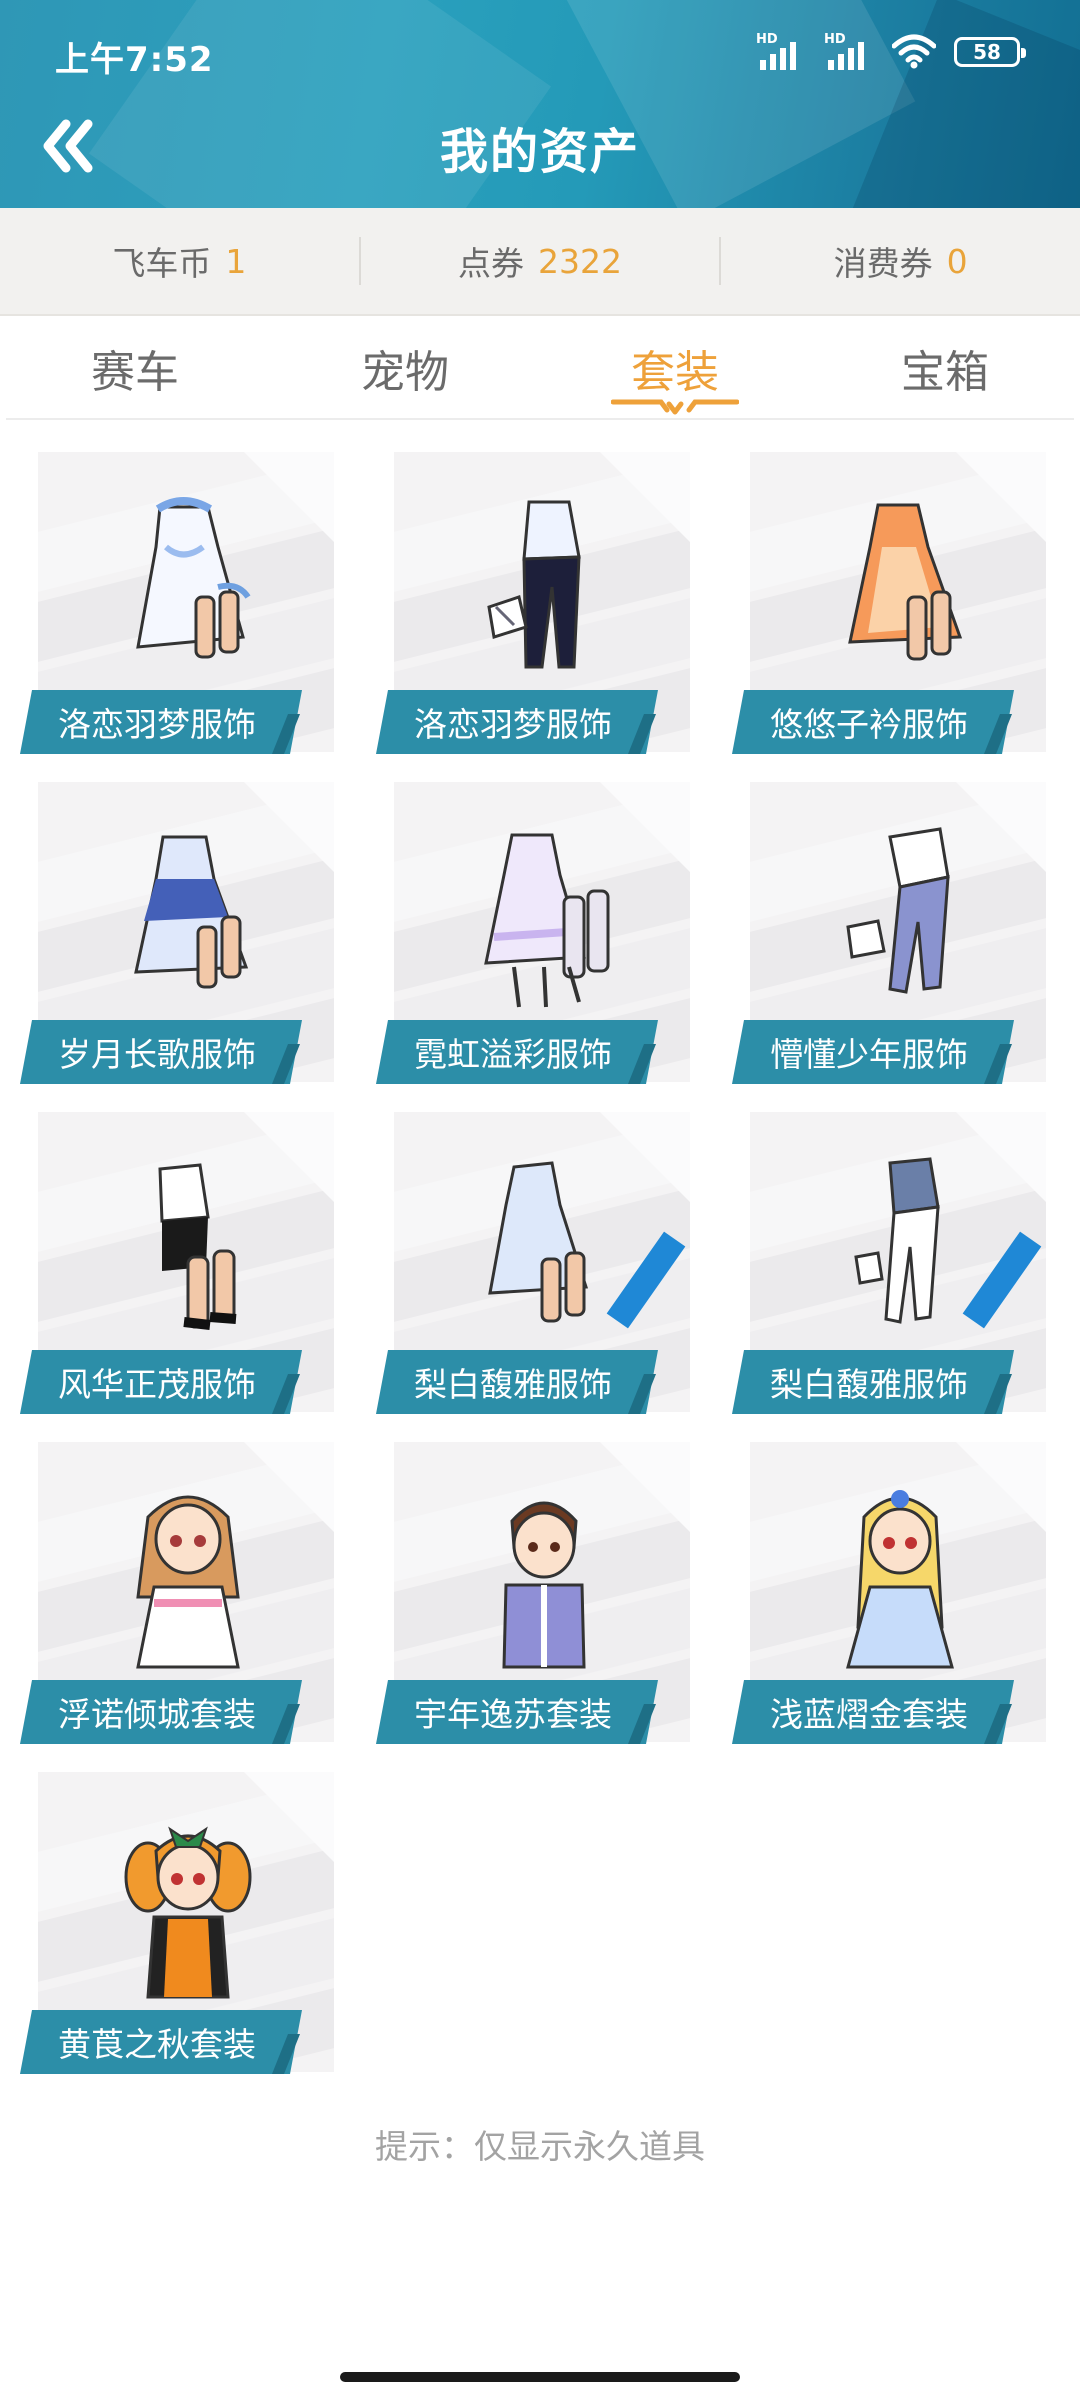 The height and width of the screenshot is (2400, 1080). I want to click on currency-points-value: 2322, so click(580, 261).